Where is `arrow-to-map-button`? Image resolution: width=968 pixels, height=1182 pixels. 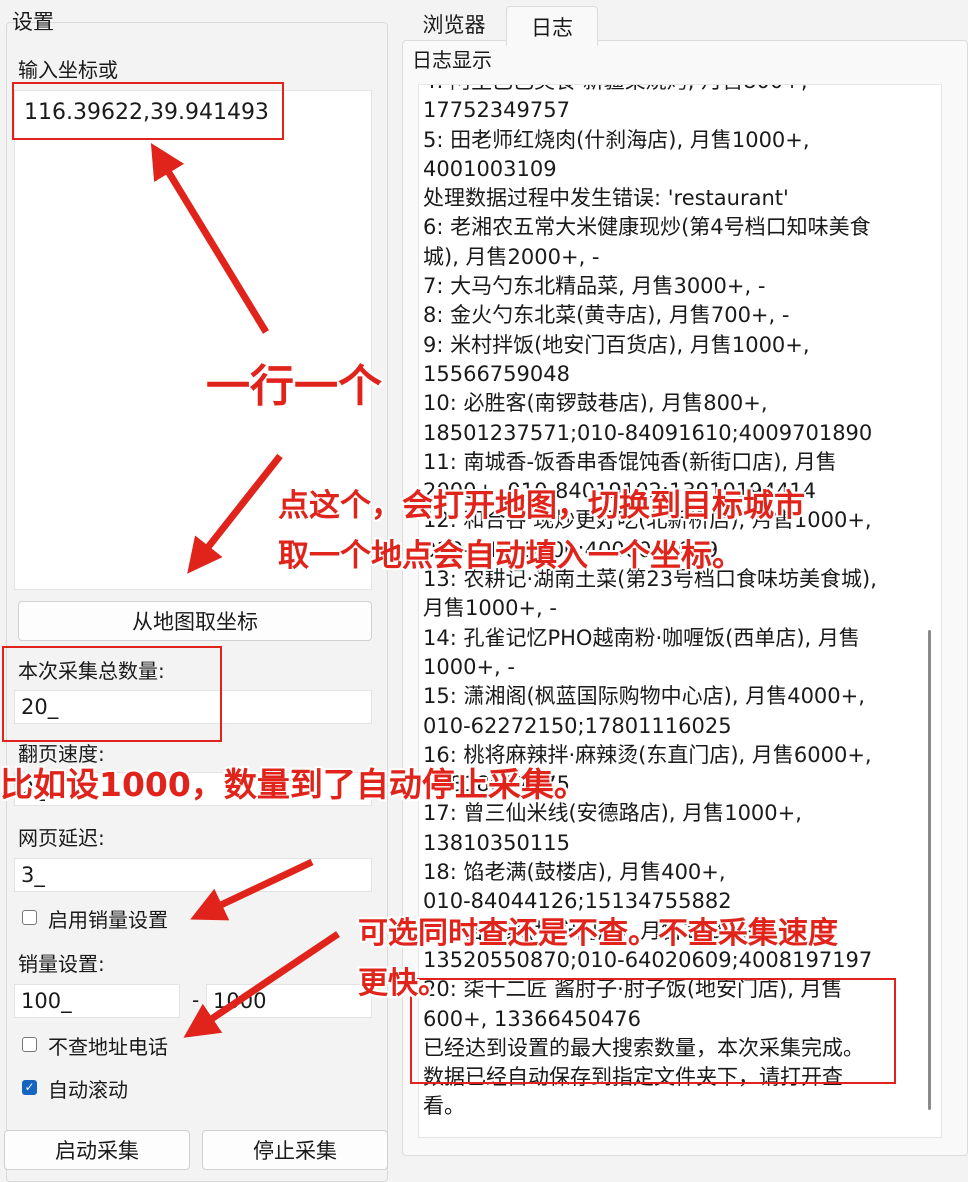 arrow-to-map-button is located at coordinates (235, 513).